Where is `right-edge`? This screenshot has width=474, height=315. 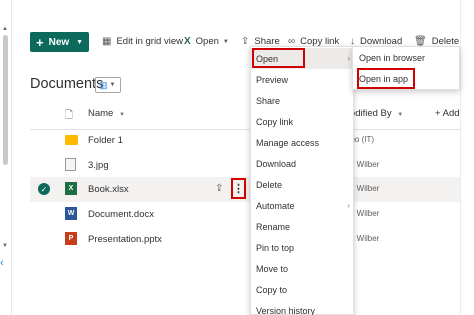 right-edge is located at coordinates (467, 157).